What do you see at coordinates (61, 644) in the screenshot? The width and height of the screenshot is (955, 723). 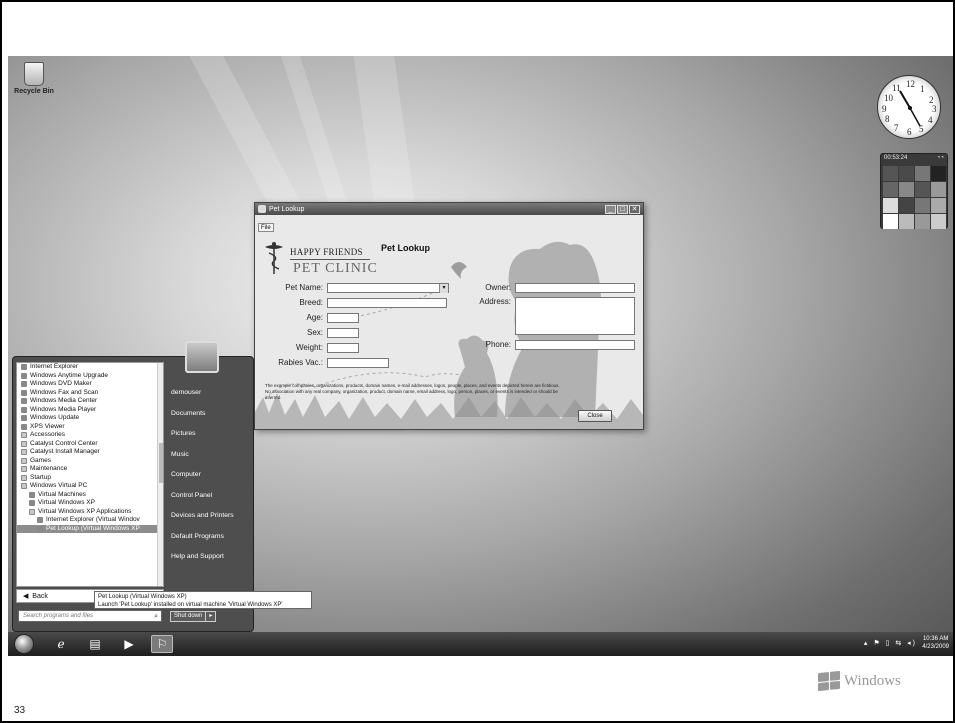 I see `internet-explorer-icon: ℯ` at bounding box center [61, 644].